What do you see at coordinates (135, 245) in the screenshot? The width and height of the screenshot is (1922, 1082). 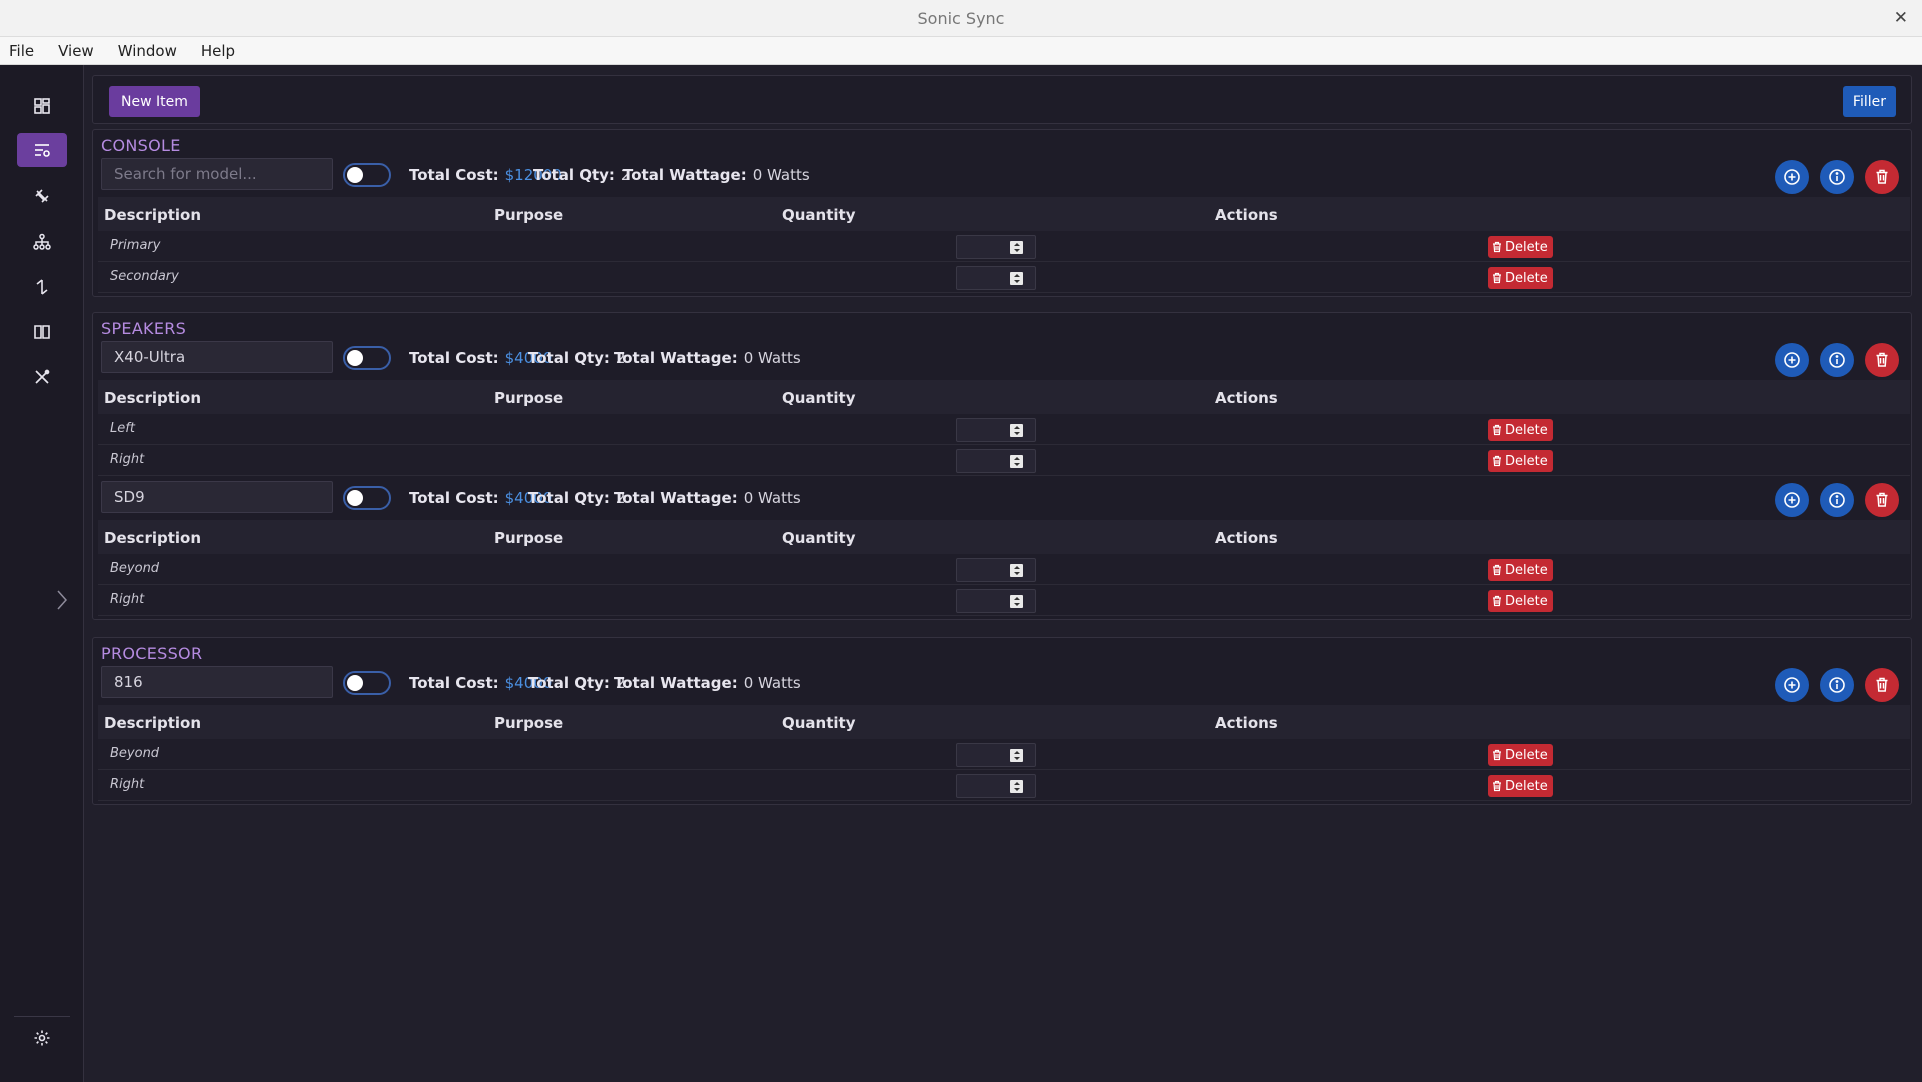 I see `row-description: Primary` at bounding box center [135, 245].